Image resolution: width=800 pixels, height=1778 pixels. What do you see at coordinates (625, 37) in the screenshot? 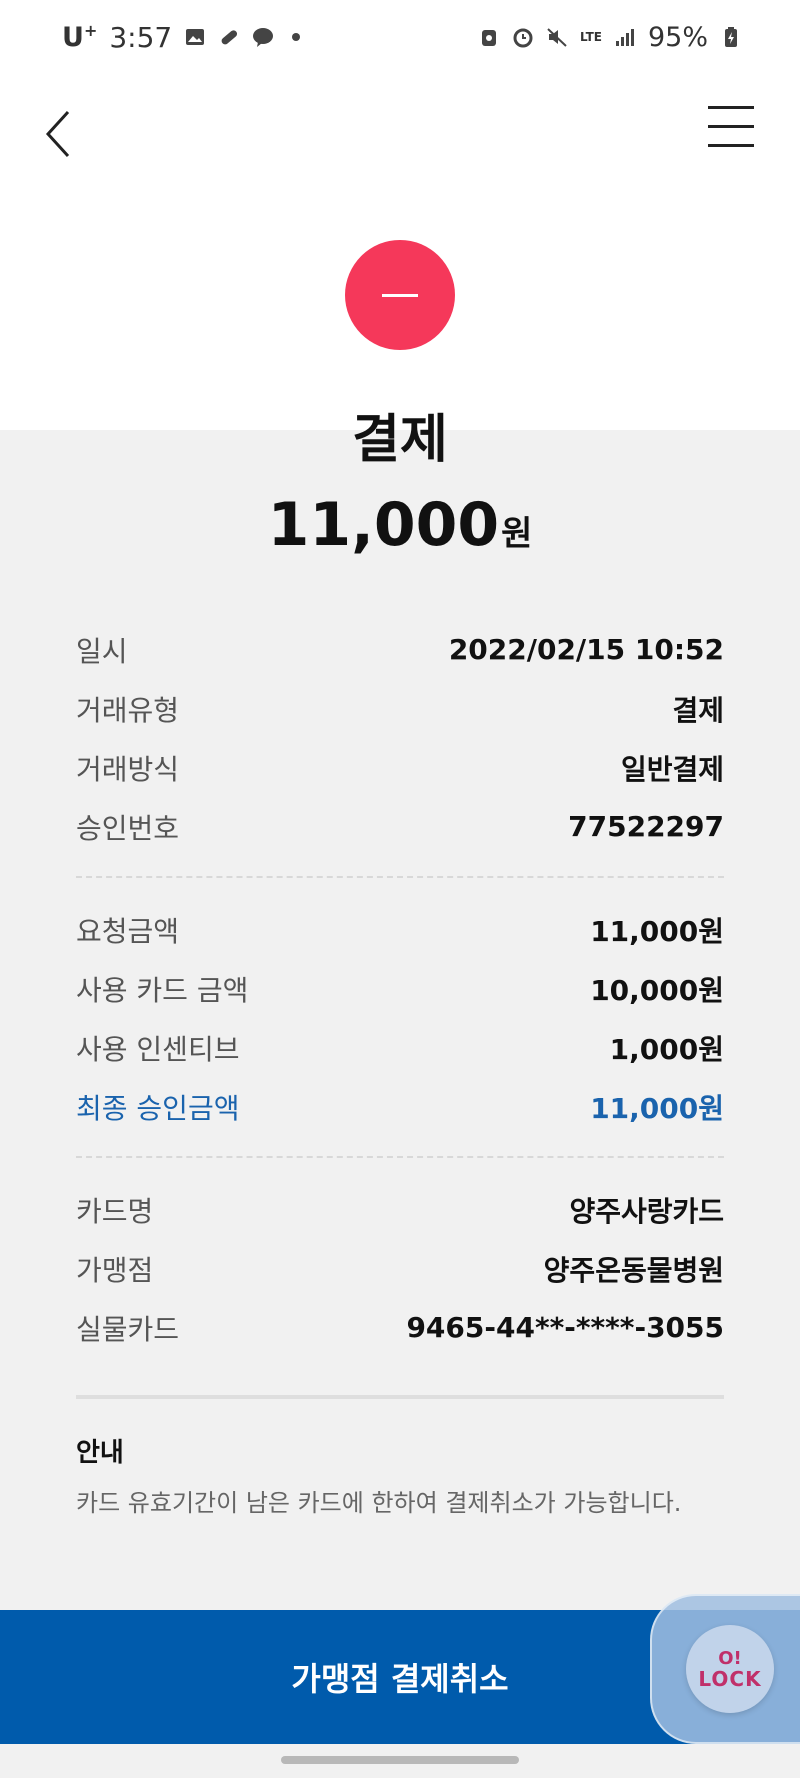
I see `signal-icon` at bounding box center [625, 37].